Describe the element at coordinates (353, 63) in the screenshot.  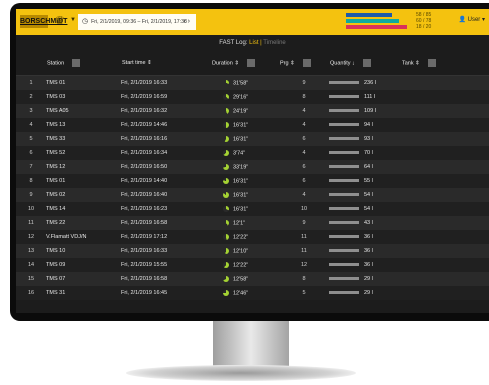
I see `sort-desc-icon: ↓` at that location.